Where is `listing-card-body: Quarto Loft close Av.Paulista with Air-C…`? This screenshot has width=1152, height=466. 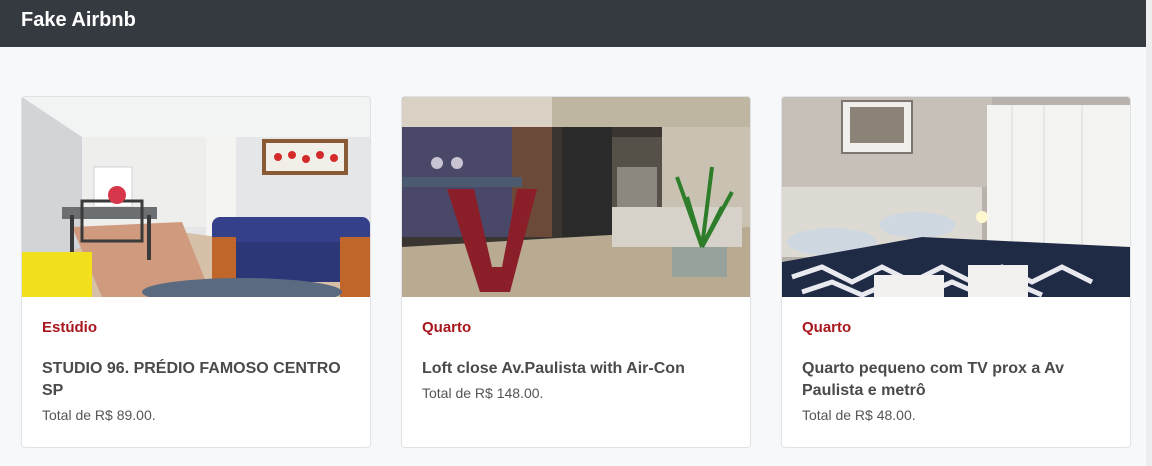 listing-card-body: Quarto Loft close Av.Paulista with Air-C… is located at coordinates (577, 360).